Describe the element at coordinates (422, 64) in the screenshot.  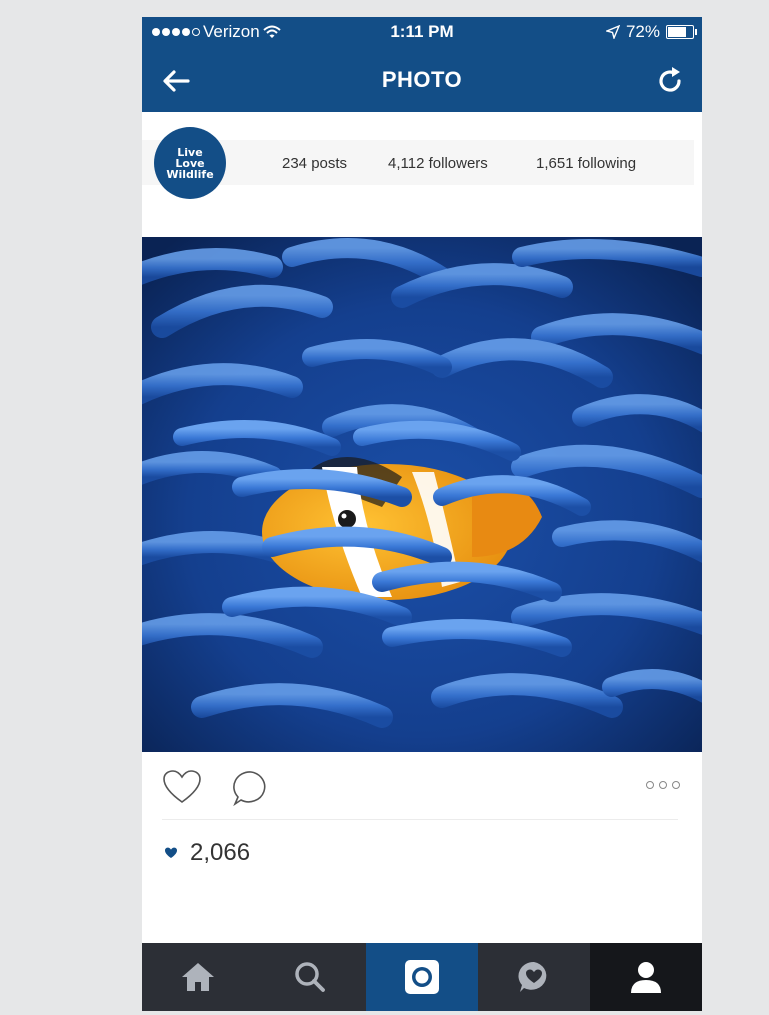
I see `app-header: Verizon 1:11 PM 72% PHOTO` at that location.